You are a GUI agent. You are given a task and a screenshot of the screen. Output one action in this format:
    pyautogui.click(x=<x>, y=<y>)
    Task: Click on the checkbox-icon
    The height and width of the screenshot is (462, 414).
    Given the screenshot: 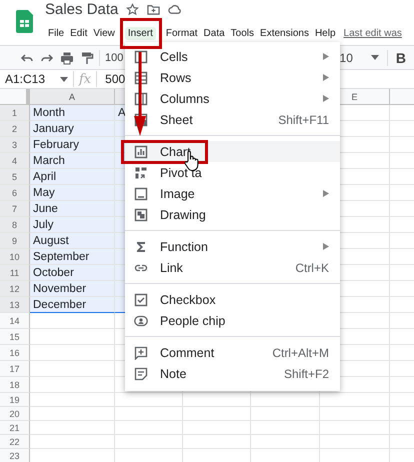 What is the action you would take?
    pyautogui.click(x=141, y=299)
    